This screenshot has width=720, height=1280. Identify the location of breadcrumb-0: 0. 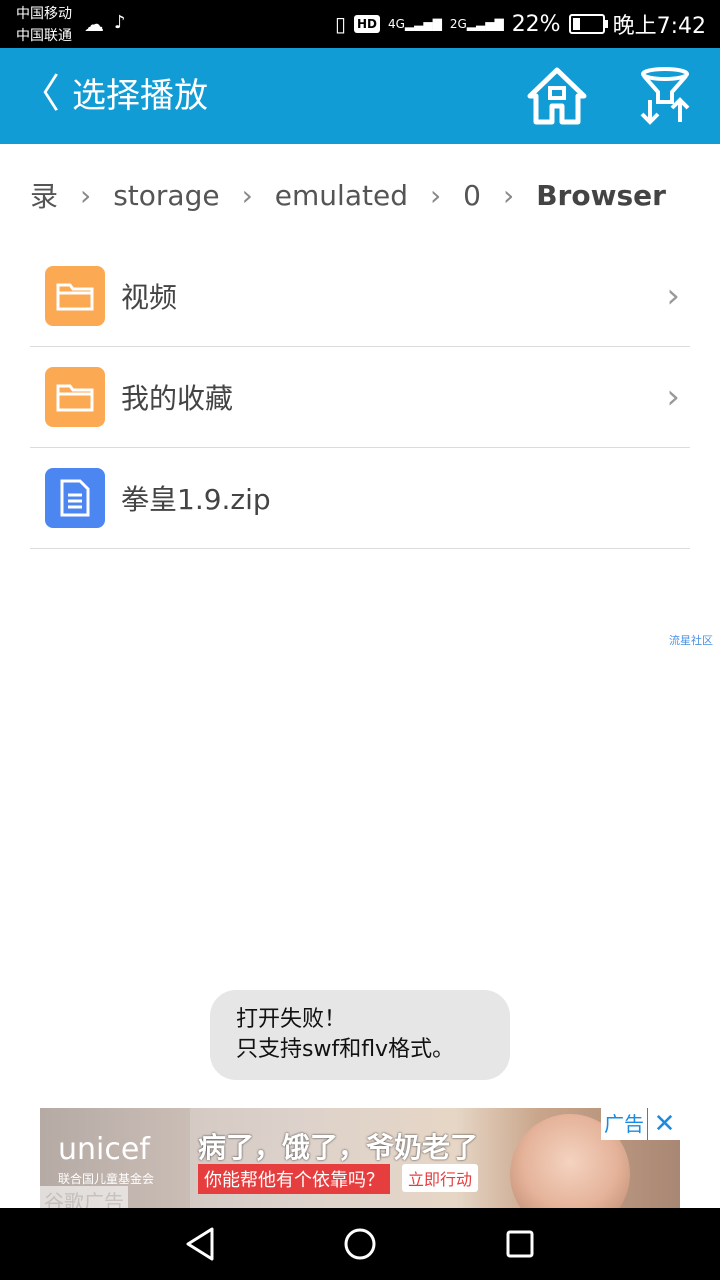
(472, 195).